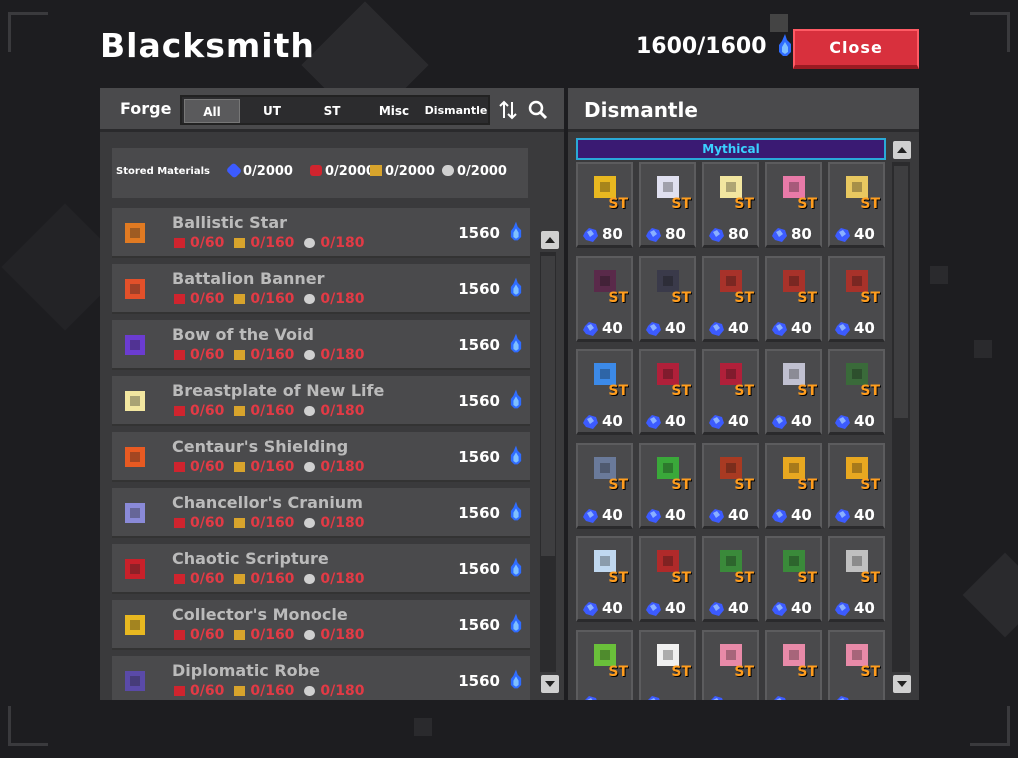 The image size is (1018, 758). I want to click on tab-ut: UT, so click(272, 111).